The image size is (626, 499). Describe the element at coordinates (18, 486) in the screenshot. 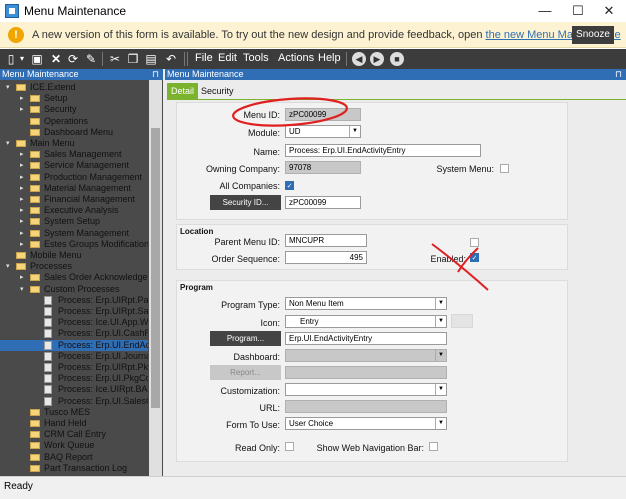

I see `status-text: Ready` at that location.